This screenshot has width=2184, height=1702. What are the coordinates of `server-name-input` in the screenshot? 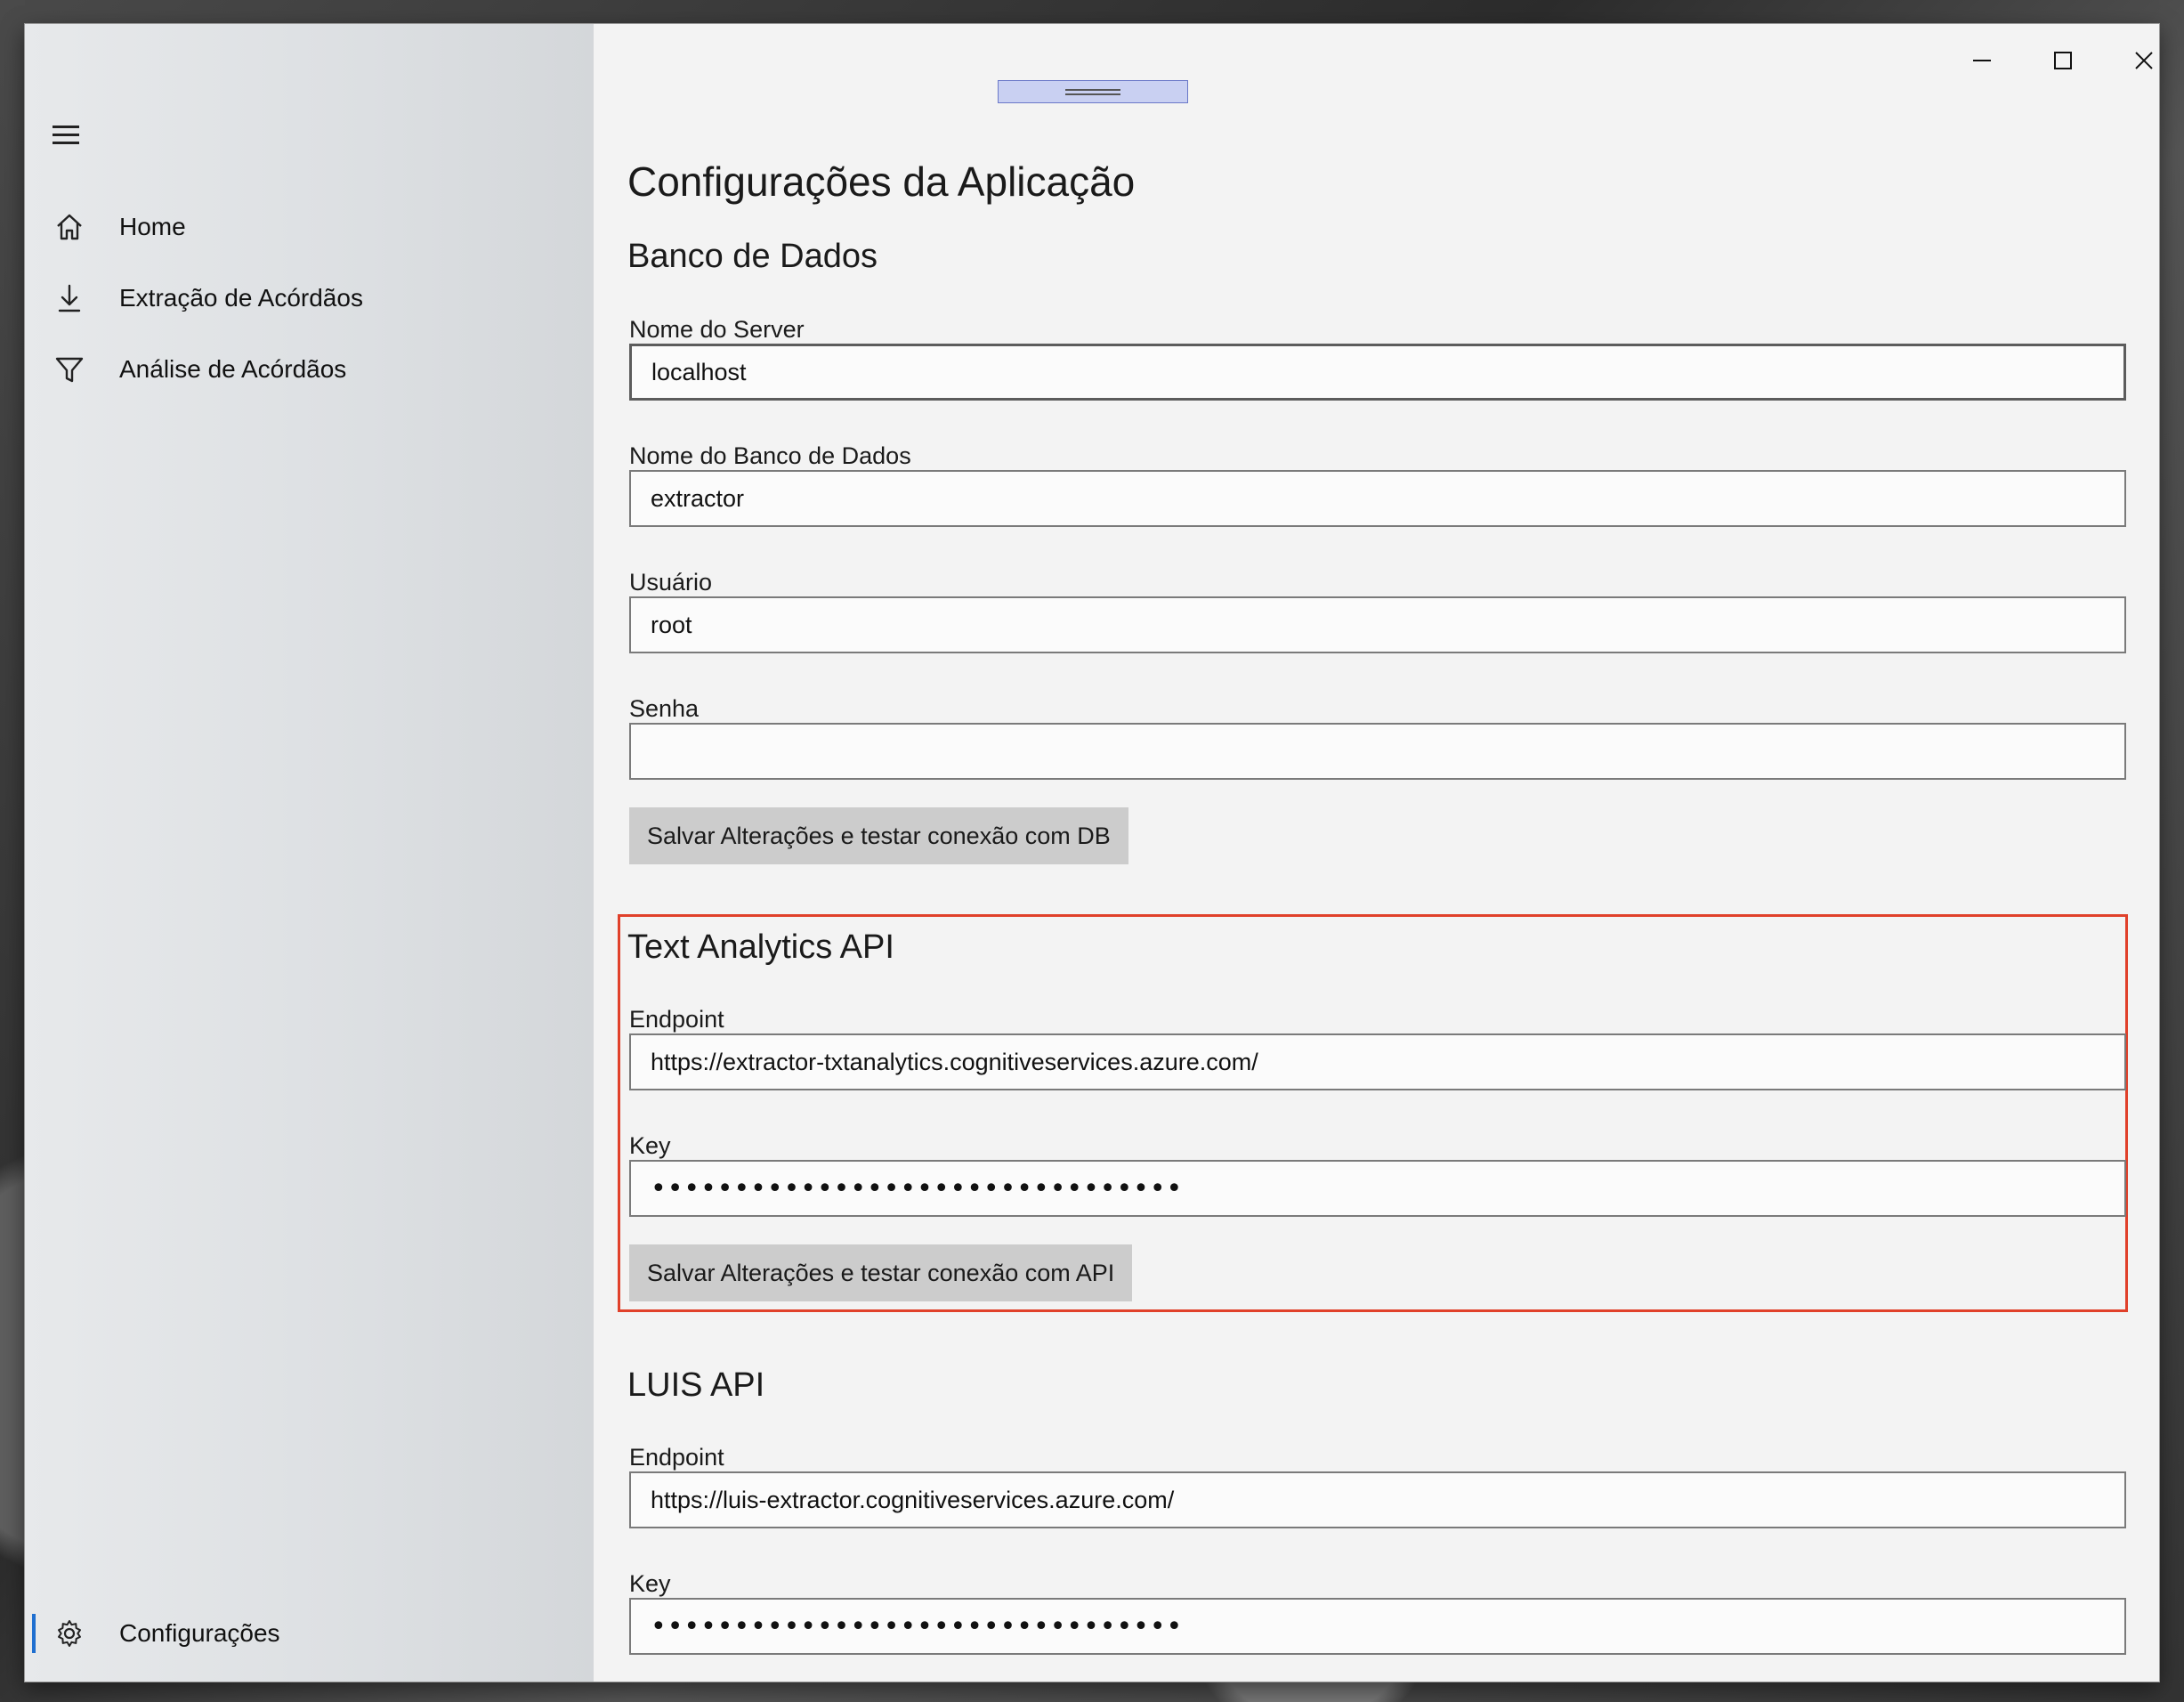 It's located at (1377, 372).